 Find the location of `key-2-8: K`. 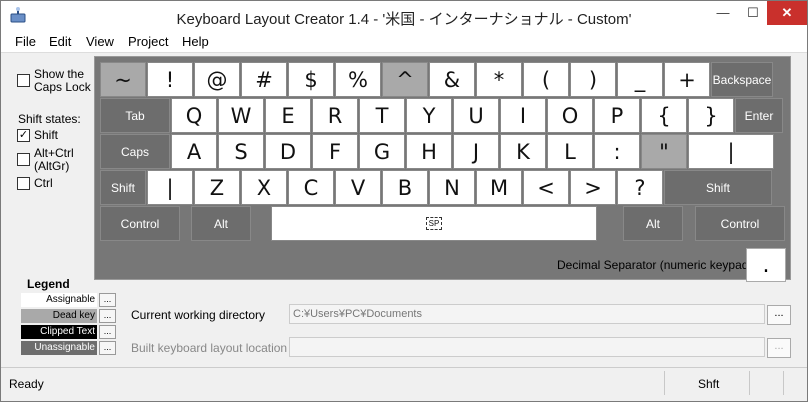

key-2-8: K is located at coordinates (523, 151).